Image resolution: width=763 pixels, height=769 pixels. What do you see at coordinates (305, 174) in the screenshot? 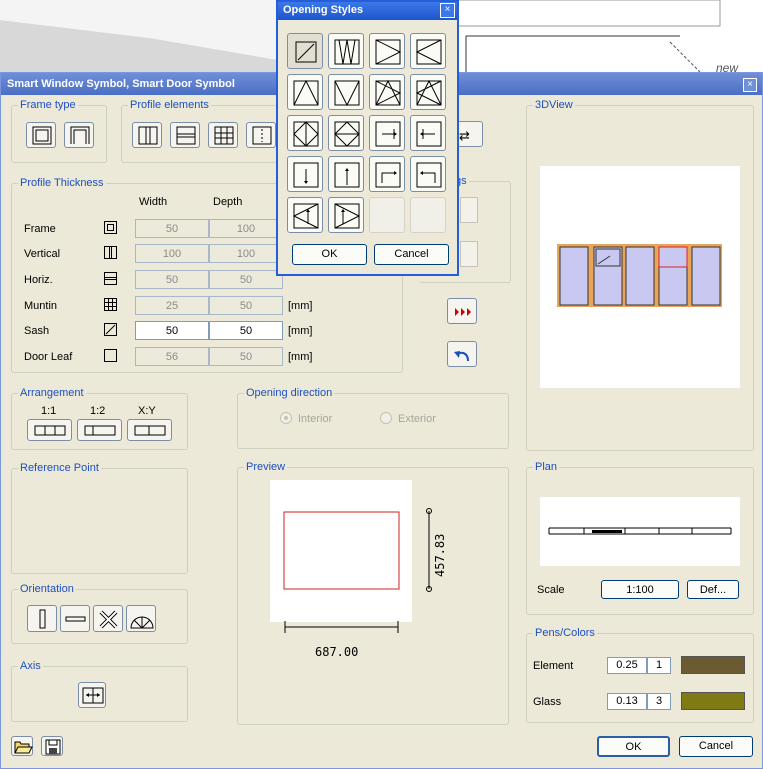
I see `style-slide-down-button` at bounding box center [305, 174].